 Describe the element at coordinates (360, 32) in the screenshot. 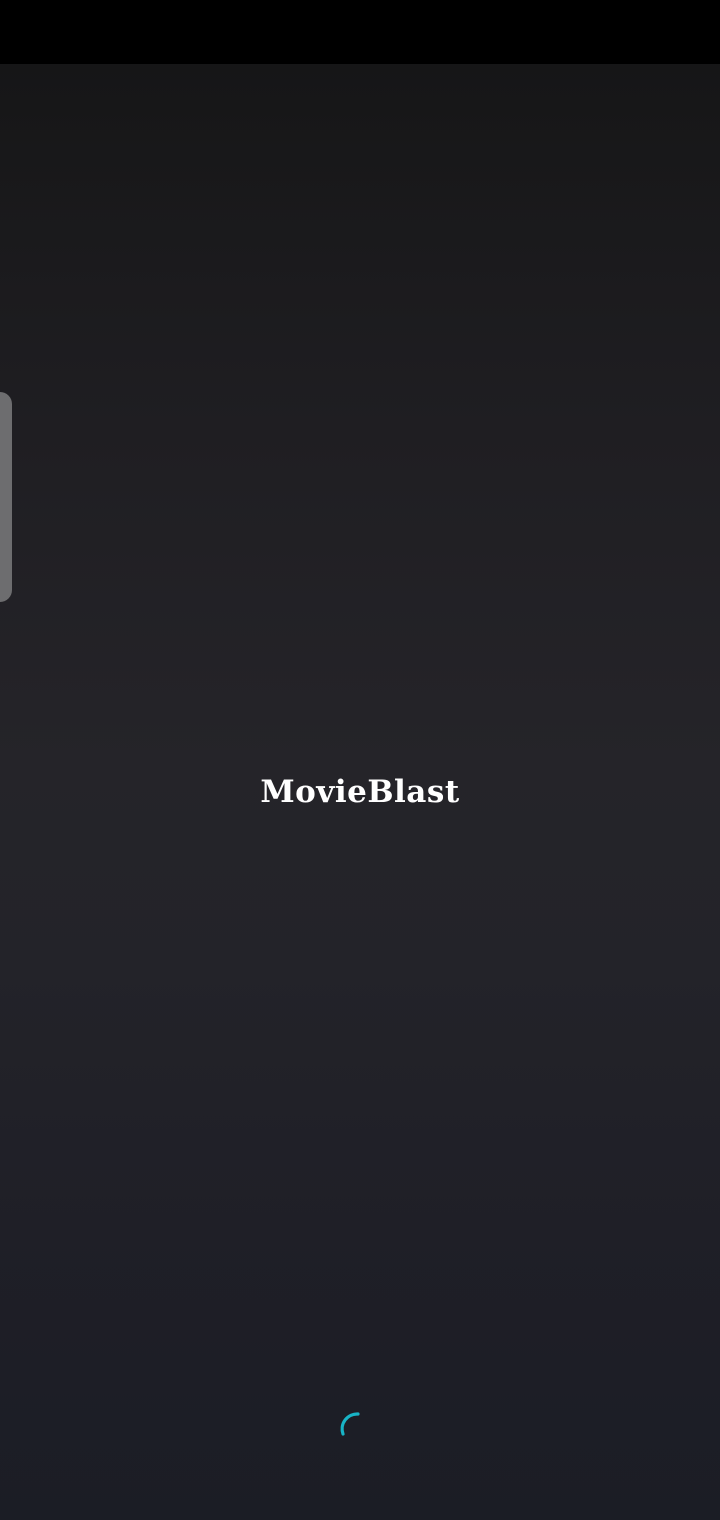

I see `status-bar` at that location.